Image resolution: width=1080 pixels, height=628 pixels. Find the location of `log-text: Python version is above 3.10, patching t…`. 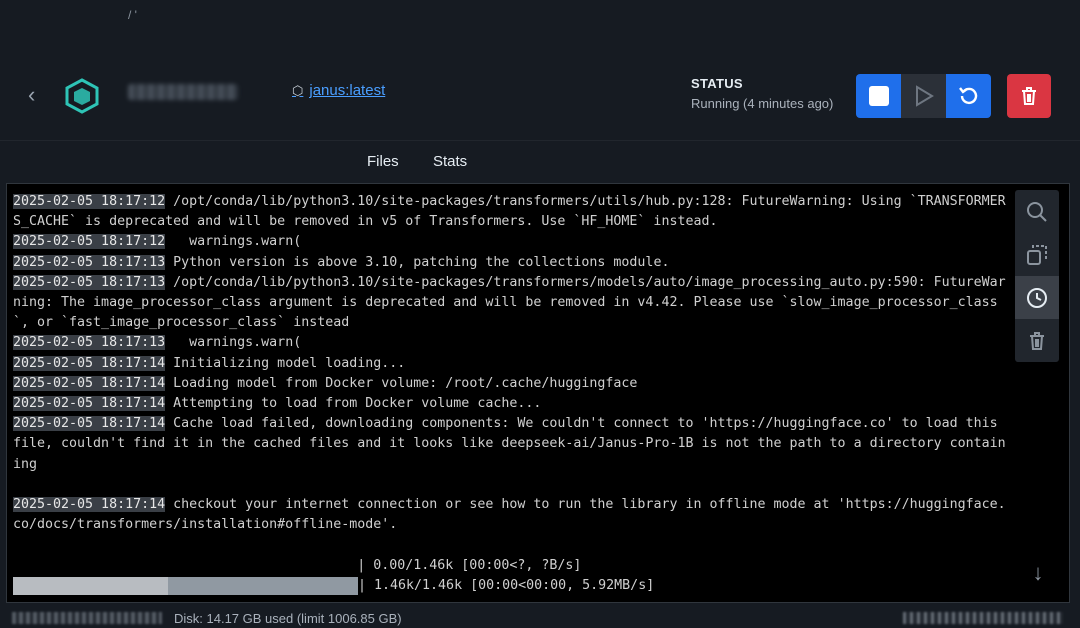

log-text: Python version is above 3.10, patching t… is located at coordinates (417, 262).